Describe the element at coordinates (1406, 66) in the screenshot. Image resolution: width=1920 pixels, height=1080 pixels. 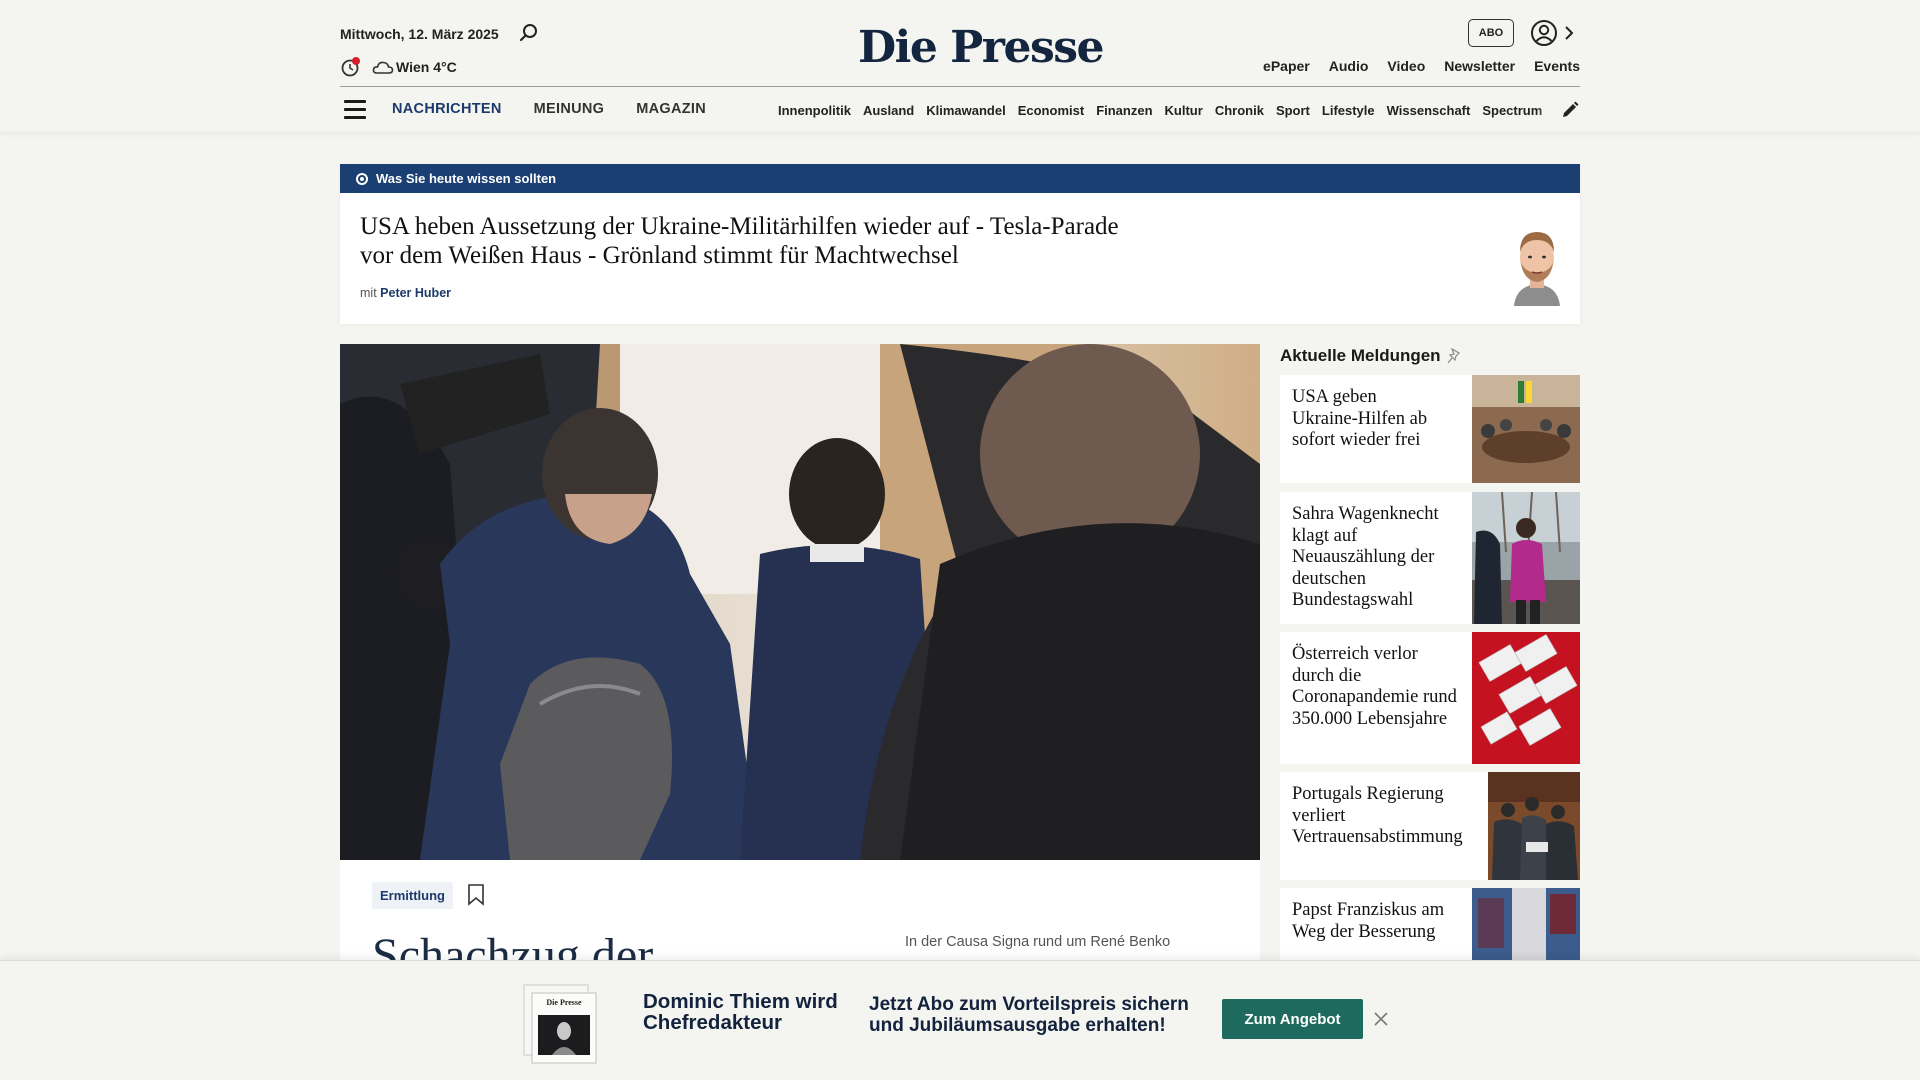
I see `top-link-video: Video` at that location.